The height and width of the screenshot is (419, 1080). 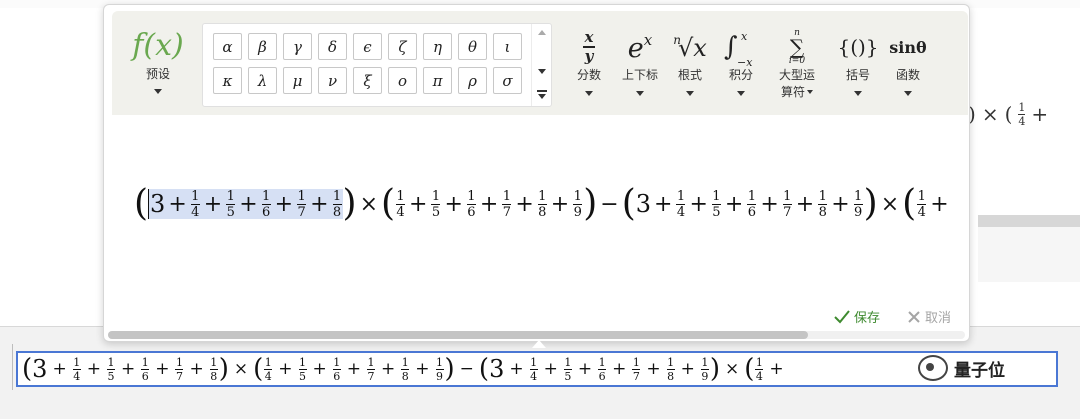 What do you see at coordinates (705, 376) in the screenshot?
I see `fraction-denominator: 9` at bounding box center [705, 376].